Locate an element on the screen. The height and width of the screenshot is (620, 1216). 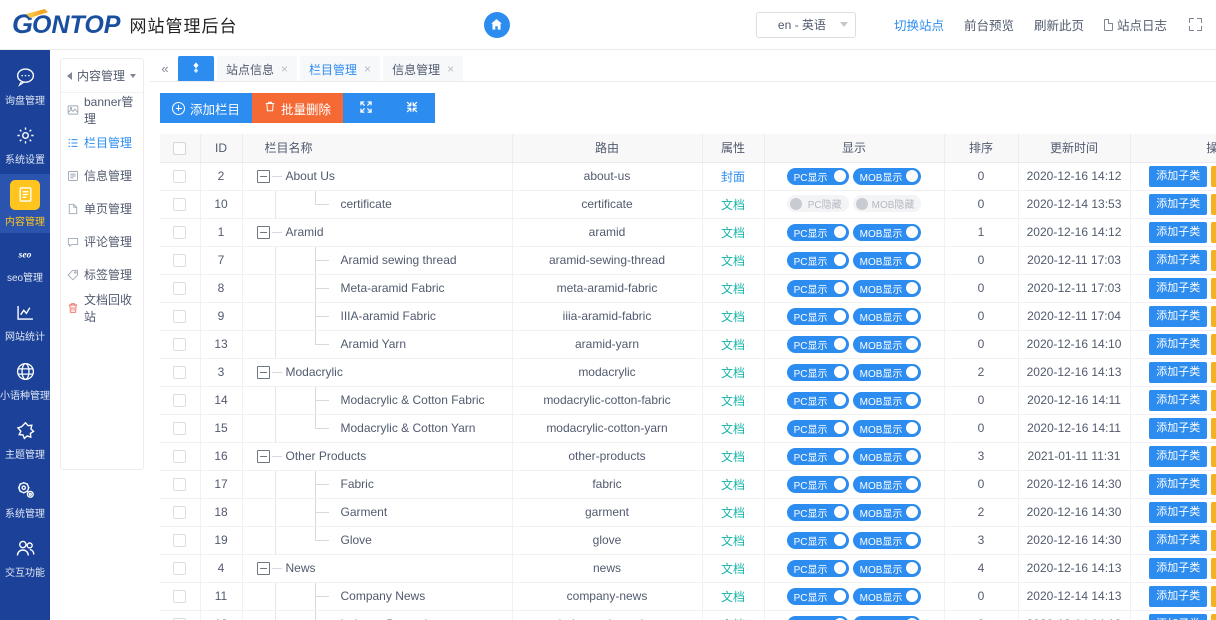
header-route: 路由 is located at coordinates (607, 148).